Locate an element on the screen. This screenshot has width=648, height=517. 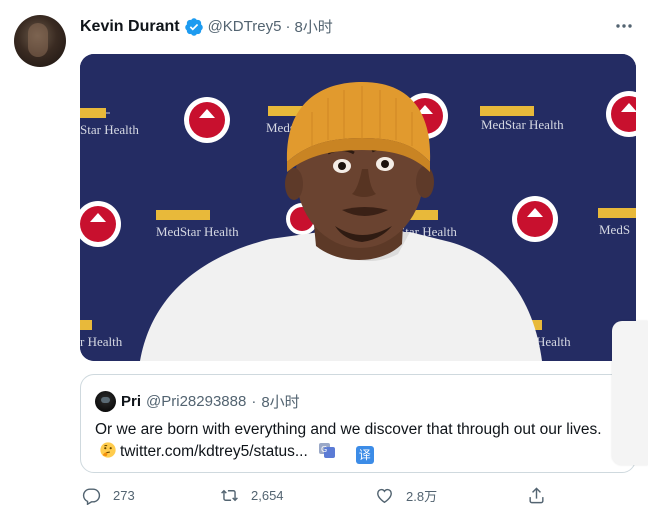
author-handle: @KDTrey5 is located at coordinates (245, 26).